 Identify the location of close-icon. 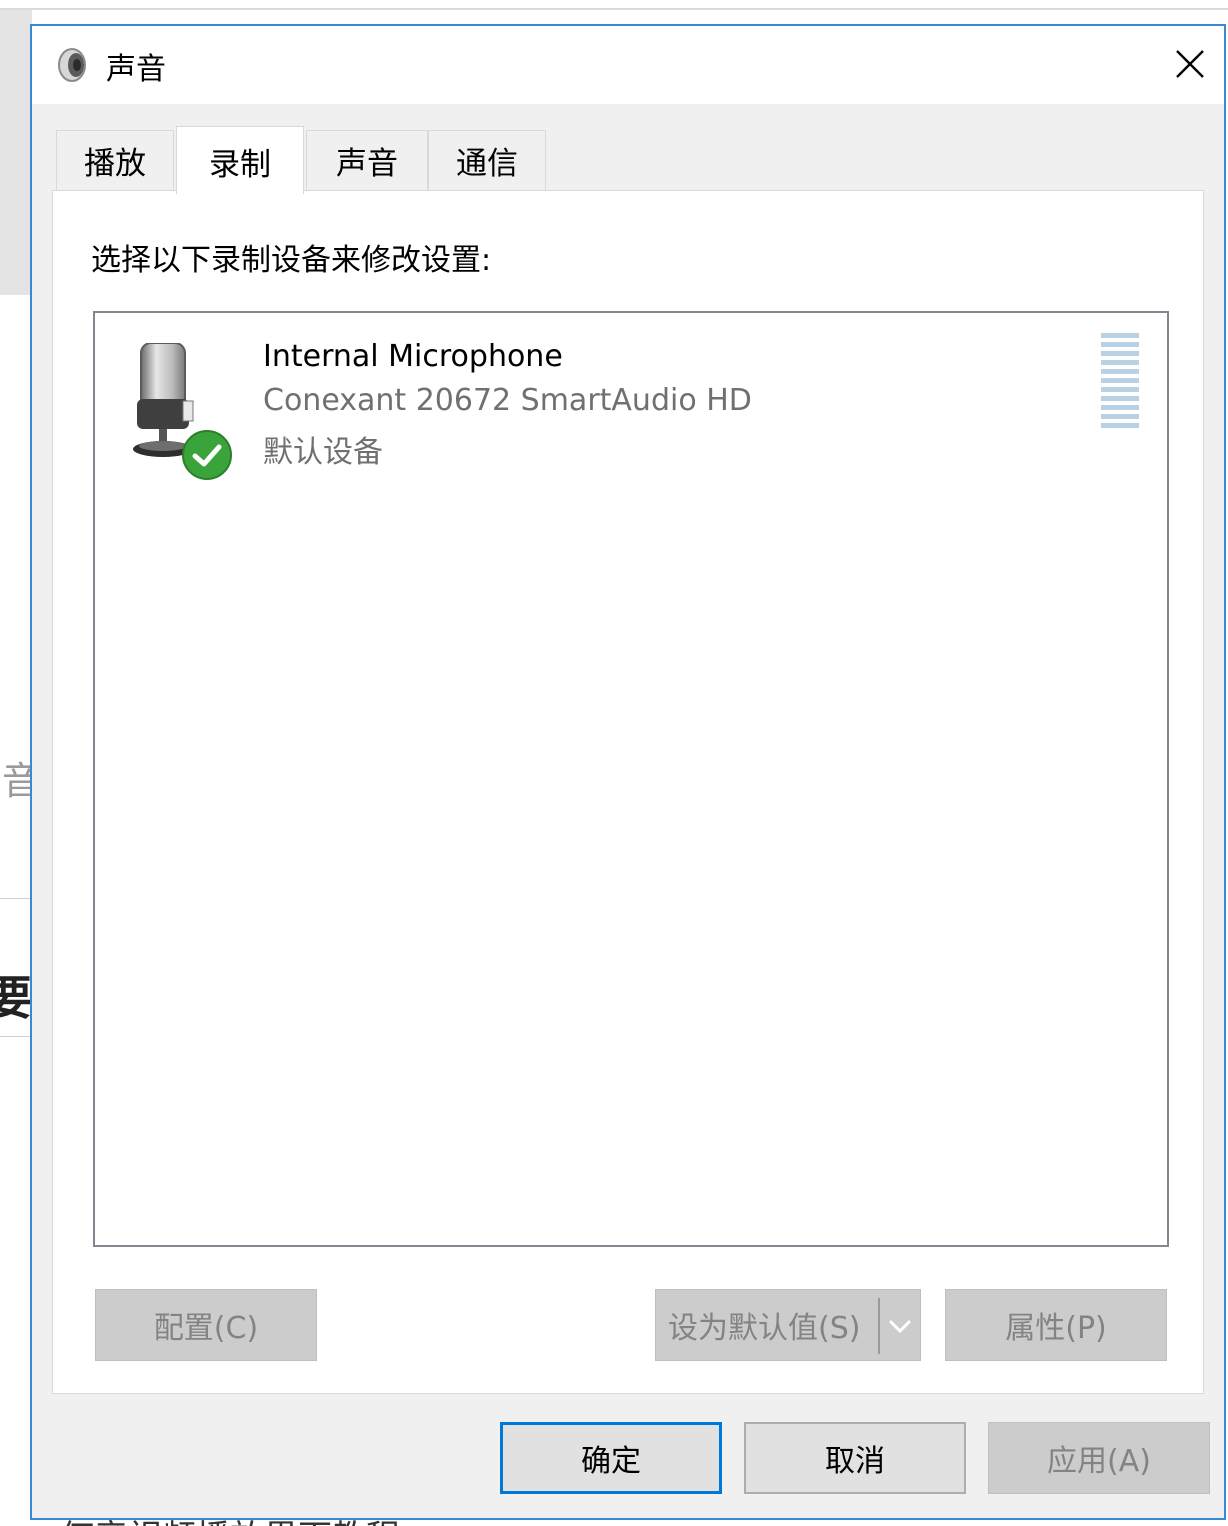
(1190, 64).